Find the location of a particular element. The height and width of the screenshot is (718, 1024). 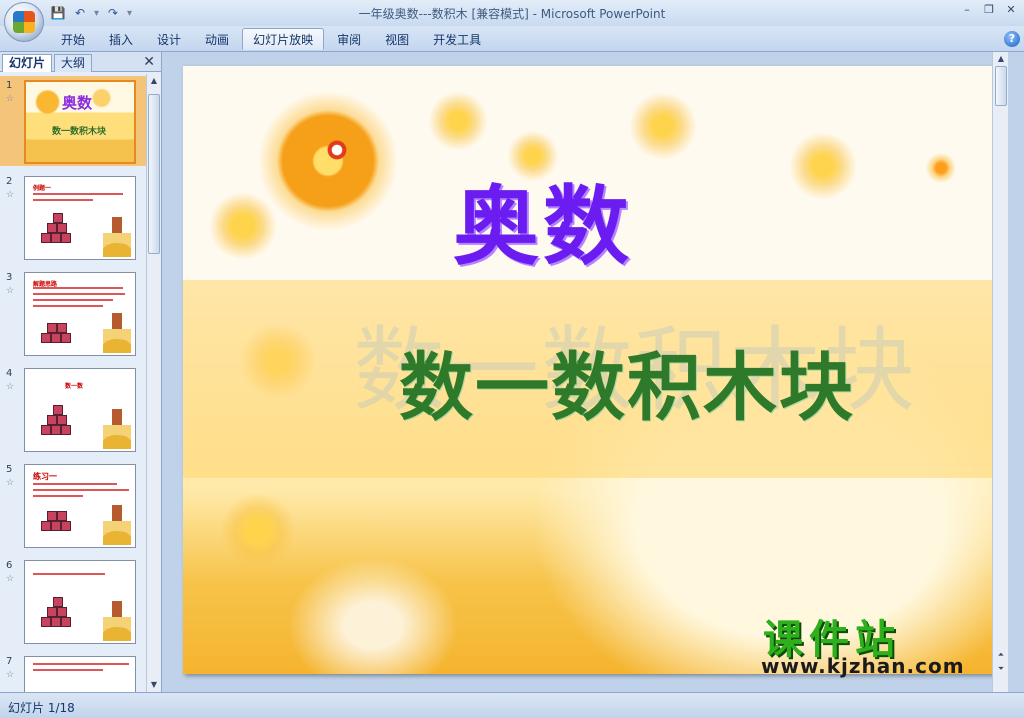

tab-review: 审阅 is located at coordinates (349, 39).